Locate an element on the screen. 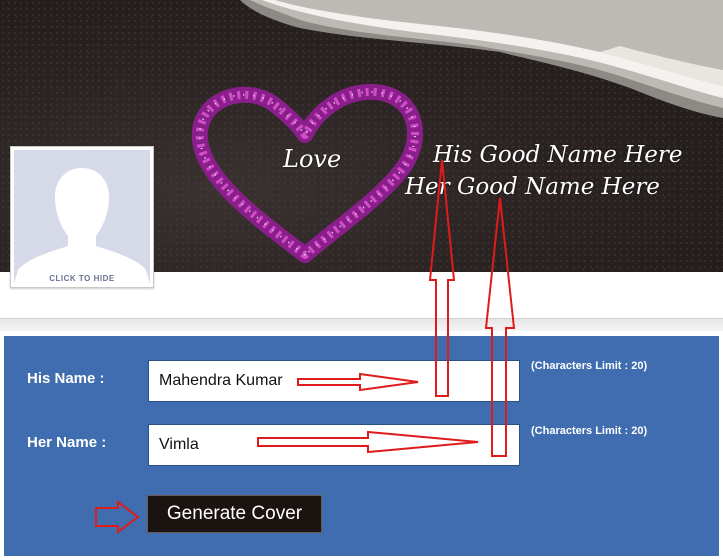 The image size is (723, 560). her-name-preview: Her Good Name Here is located at coordinates (532, 187).